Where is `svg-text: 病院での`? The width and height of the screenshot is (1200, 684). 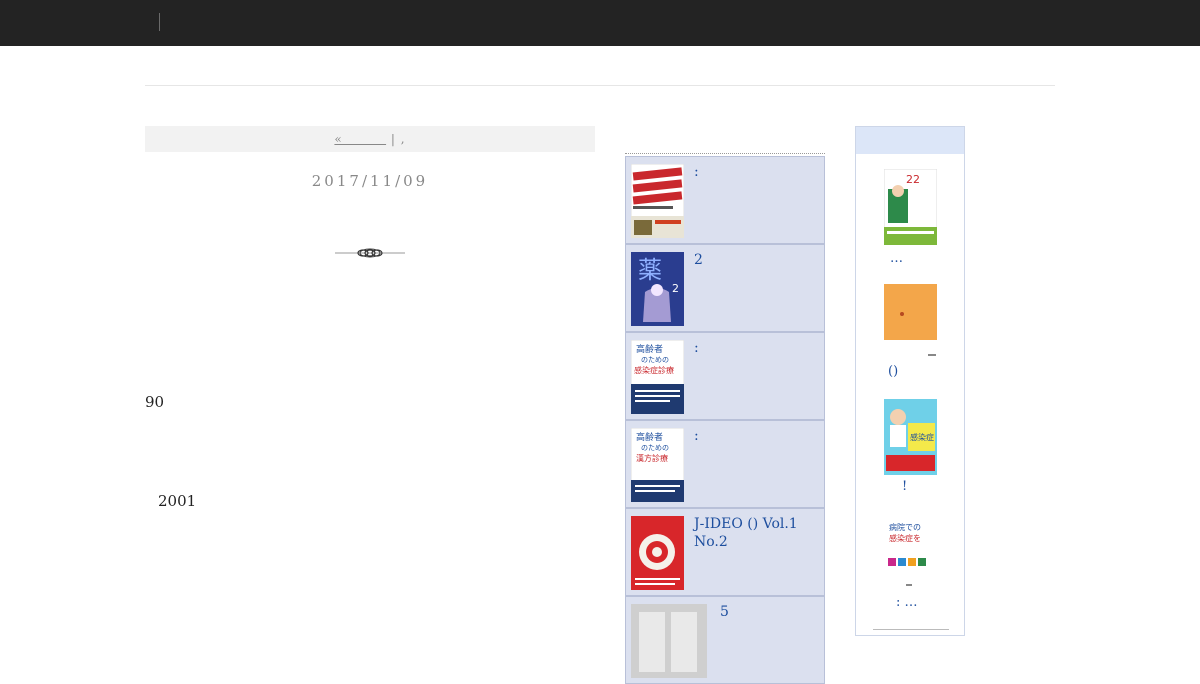
svg-text: 病院での is located at coordinates (905, 527).